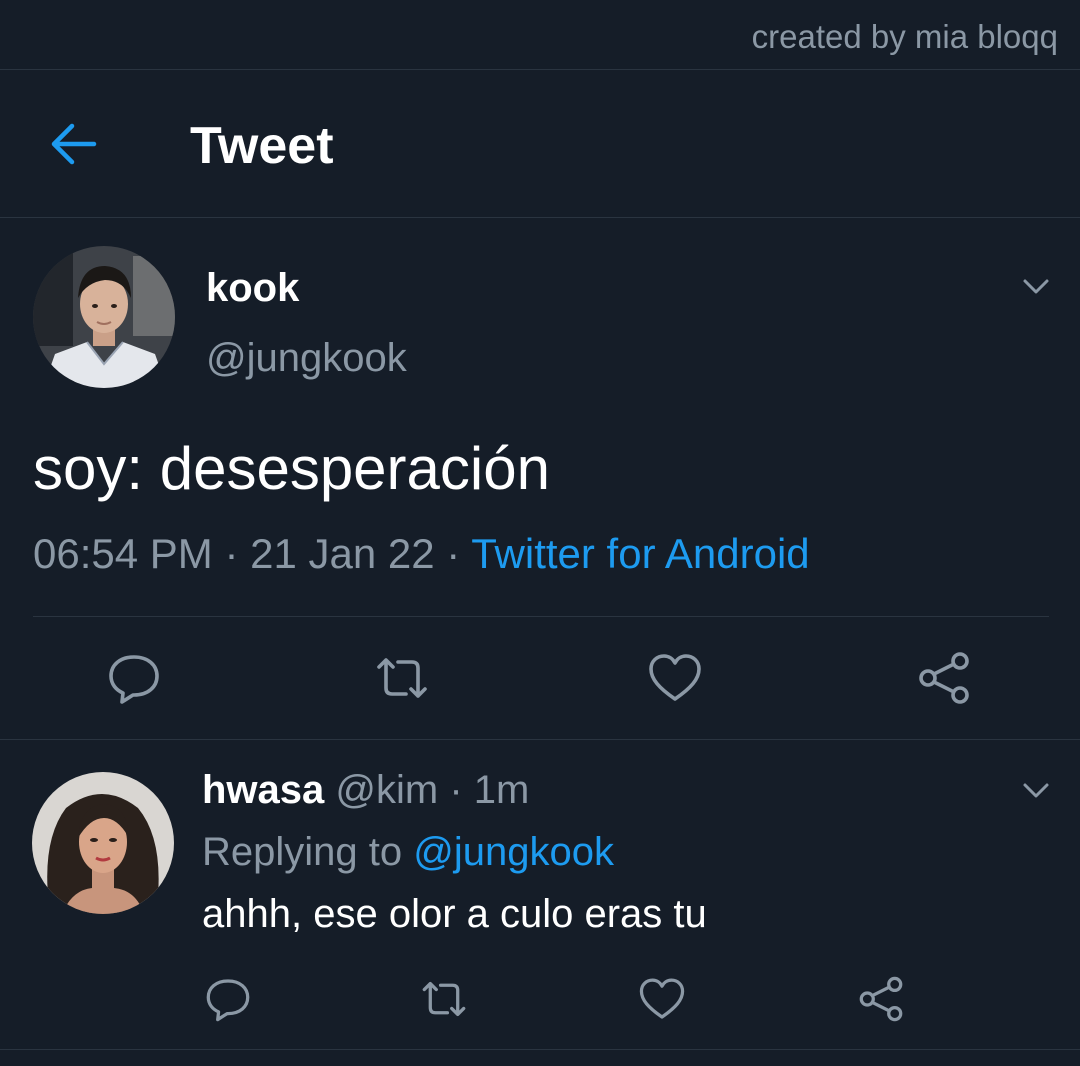  Describe the element at coordinates (501, 790) in the screenshot. I see `reply-age: 1m` at that location.